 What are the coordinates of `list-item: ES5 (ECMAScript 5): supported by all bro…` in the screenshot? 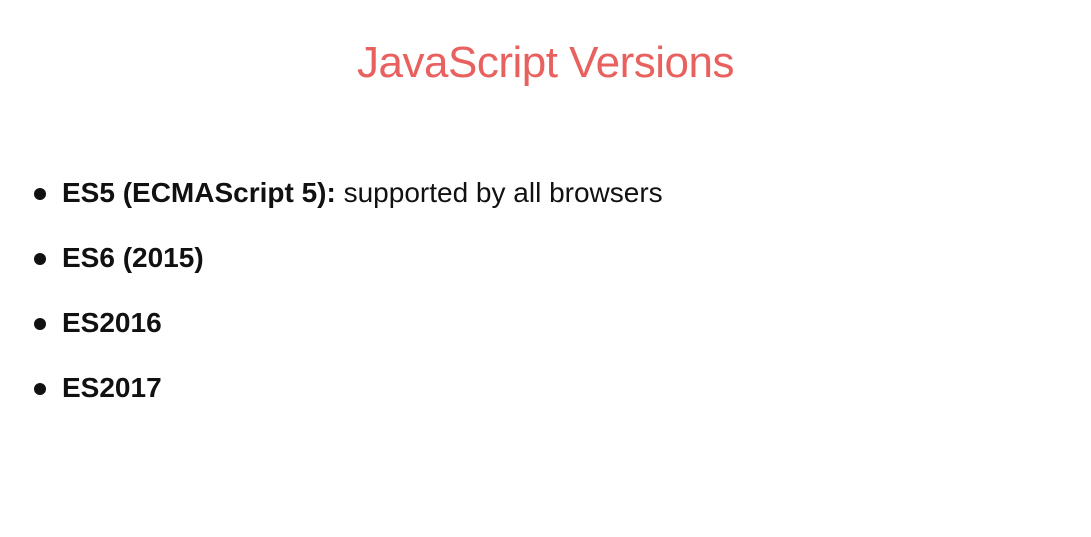 It's located at (348, 204).